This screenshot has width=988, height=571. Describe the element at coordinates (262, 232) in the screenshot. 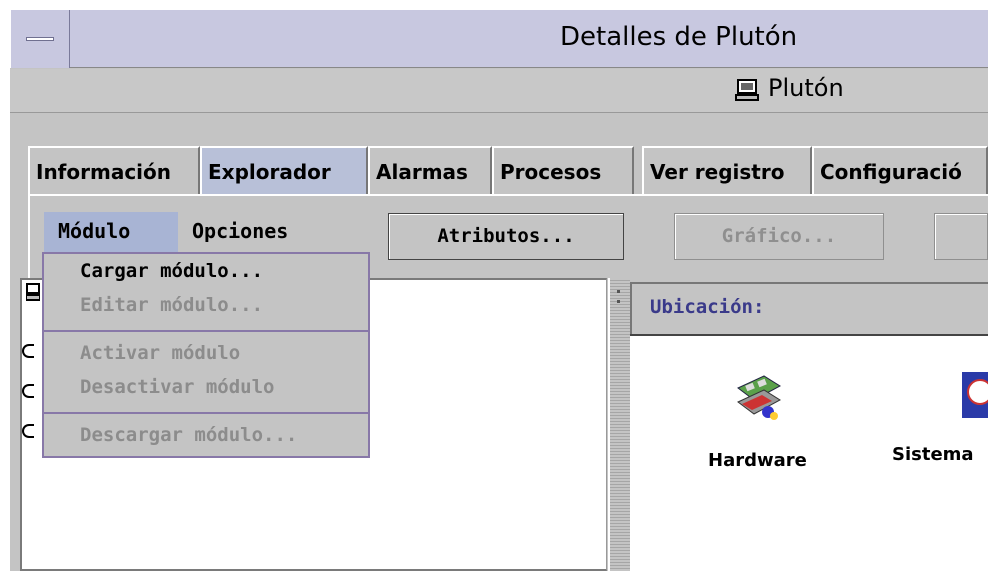

I see `menu-options: Opciones` at that location.